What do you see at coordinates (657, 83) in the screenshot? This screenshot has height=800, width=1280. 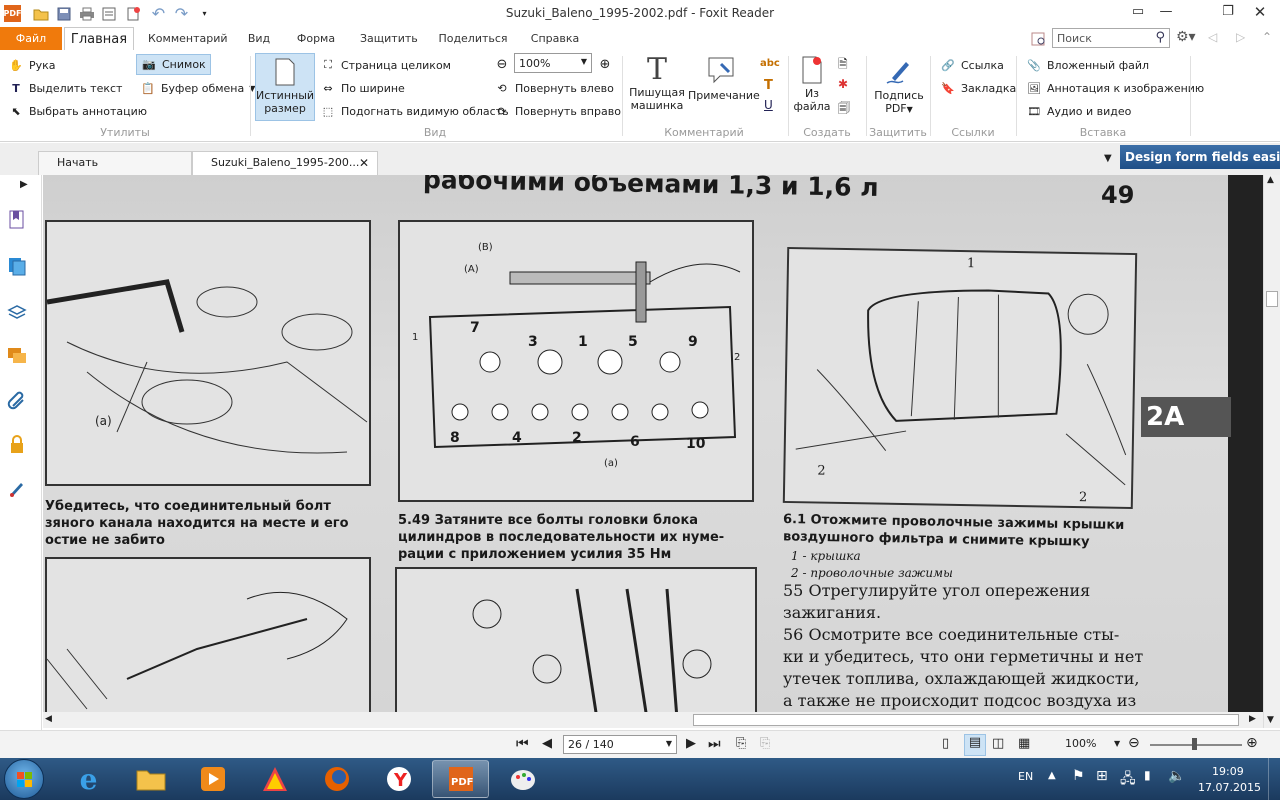 I see `typewriter-button: T Пишущая машинка` at bounding box center [657, 83].